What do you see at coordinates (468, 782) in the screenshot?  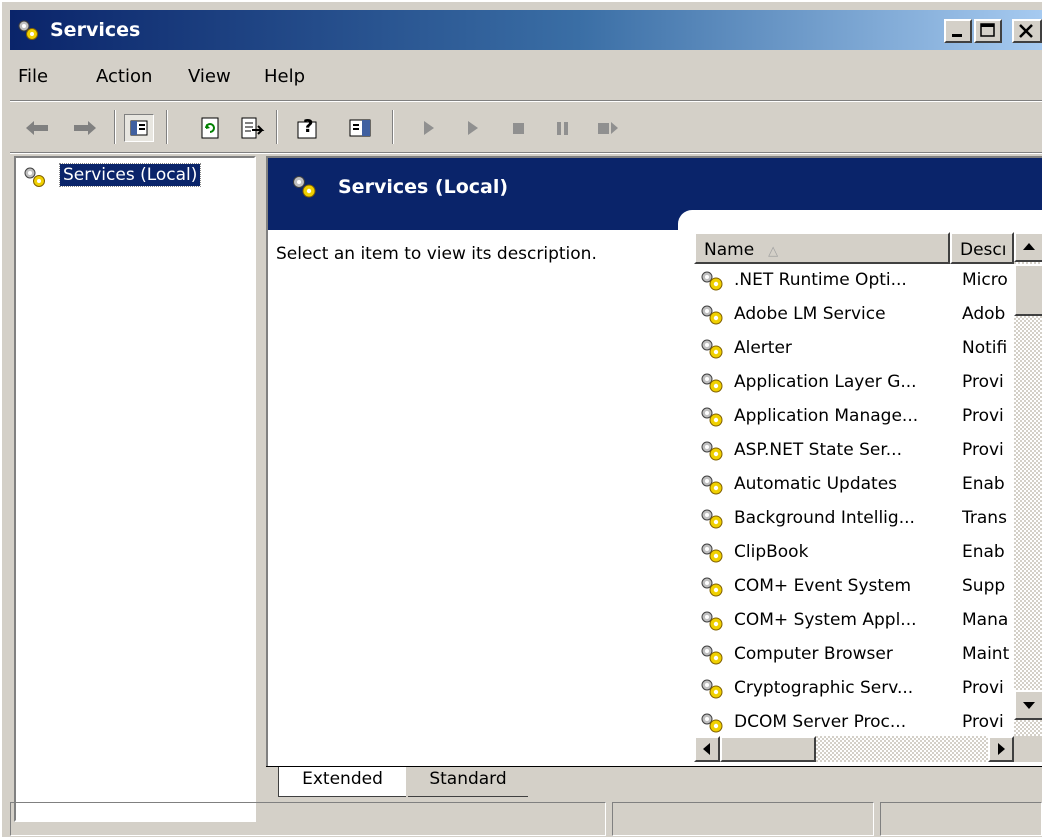 I see `tab-standard: Standard` at bounding box center [468, 782].